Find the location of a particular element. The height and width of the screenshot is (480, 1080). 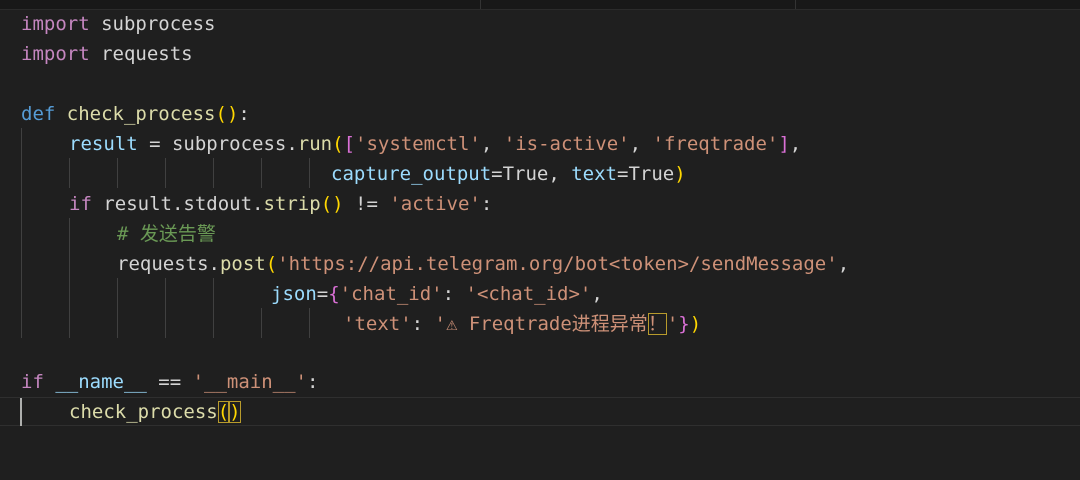

string: 'text' is located at coordinates (377, 324).